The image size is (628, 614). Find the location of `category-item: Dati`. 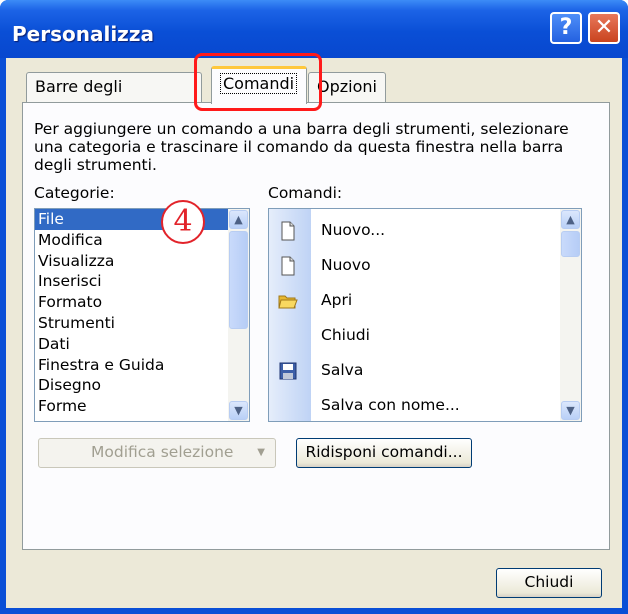

category-item: Dati is located at coordinates (142, 344).